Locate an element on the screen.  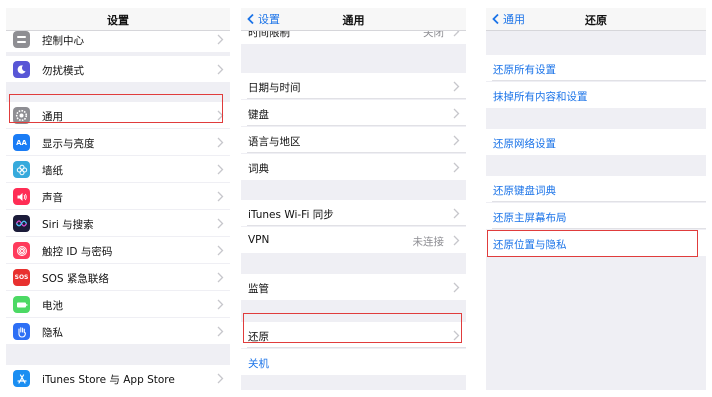
sos-icon: SOS is located at coordinates (21, 277).